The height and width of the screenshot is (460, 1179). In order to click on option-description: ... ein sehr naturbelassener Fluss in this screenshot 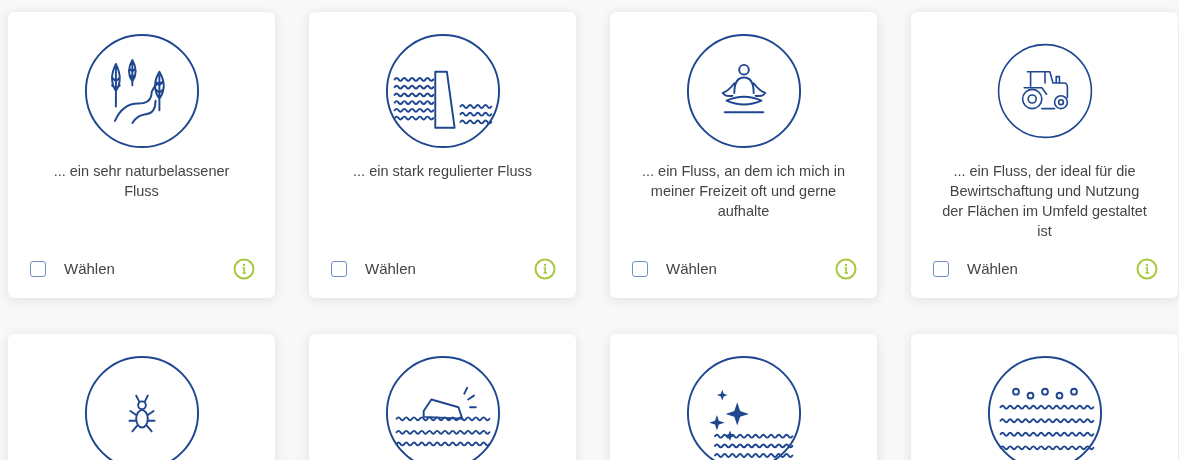, I will do `click(141, 181)`.